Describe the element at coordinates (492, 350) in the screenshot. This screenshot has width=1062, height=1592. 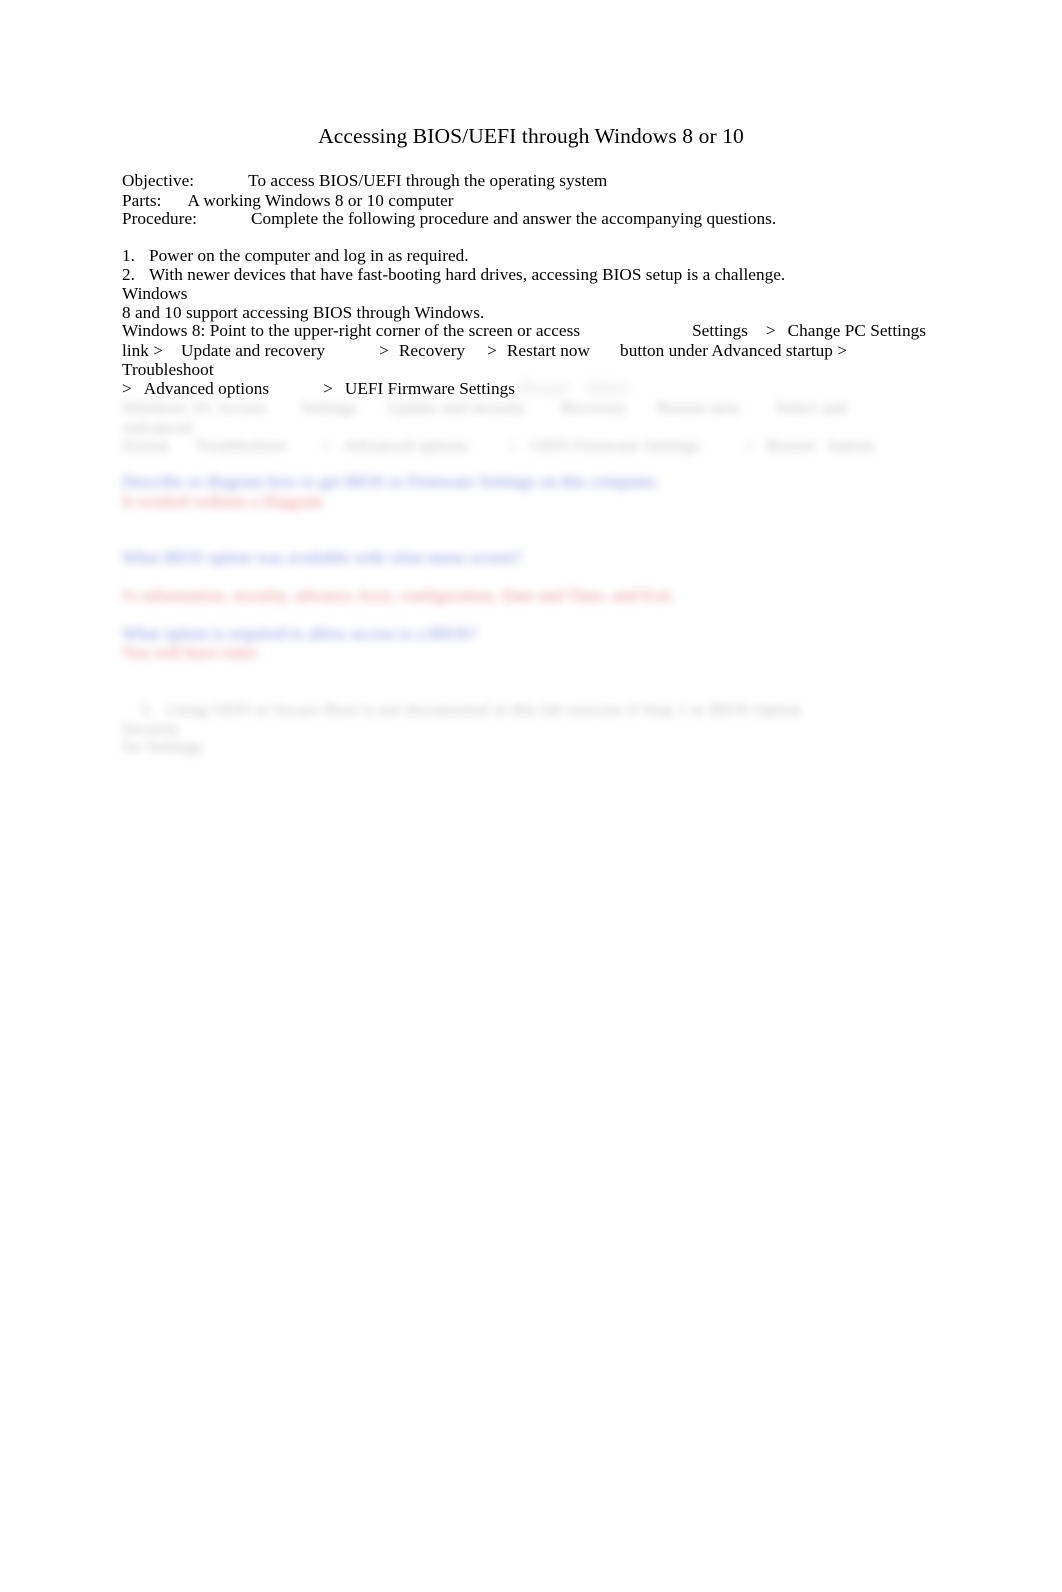
I see `chevron-right-3: >` at that location.